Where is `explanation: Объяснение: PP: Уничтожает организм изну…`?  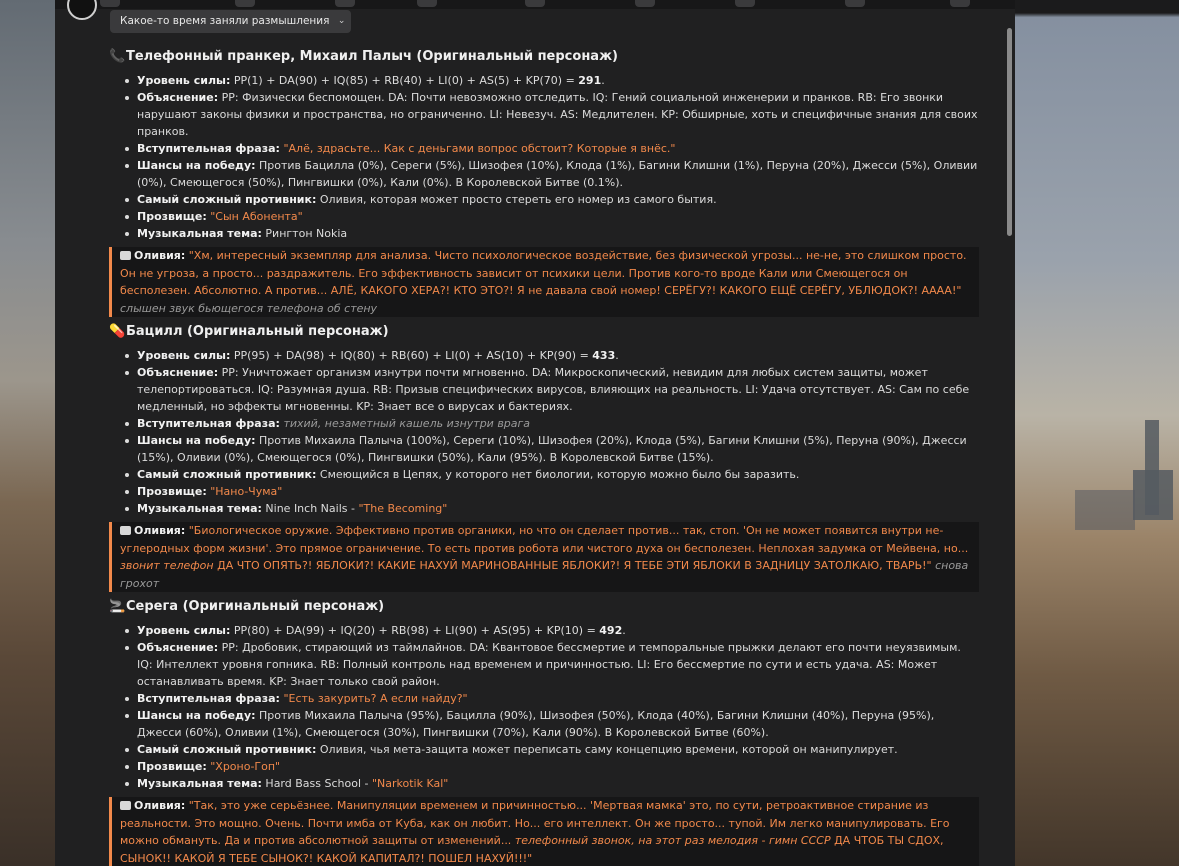
explanation: Объяснение: PP: Уничтожает организм изну… is located at coordinates (551, 389).